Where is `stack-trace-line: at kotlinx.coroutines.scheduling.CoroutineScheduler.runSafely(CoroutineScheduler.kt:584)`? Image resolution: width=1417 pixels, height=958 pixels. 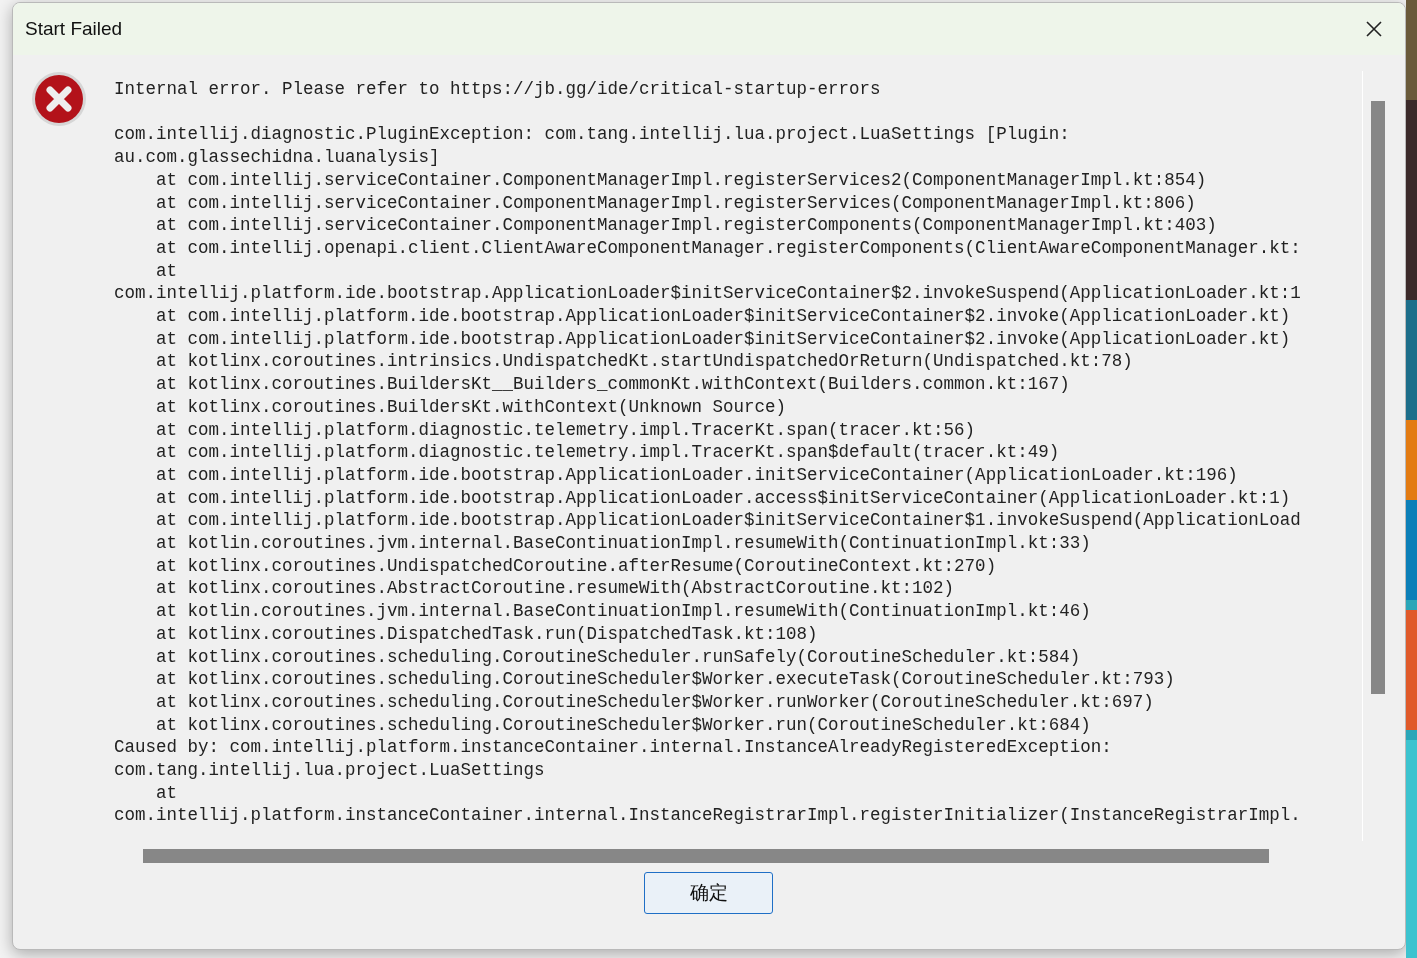 stack-trace-line: at kotlinx.coroutines.scheduling.CoroutineScheduler.runSafely(CoroutineScheduler.kt:584) is located at coordinates (618, 657).